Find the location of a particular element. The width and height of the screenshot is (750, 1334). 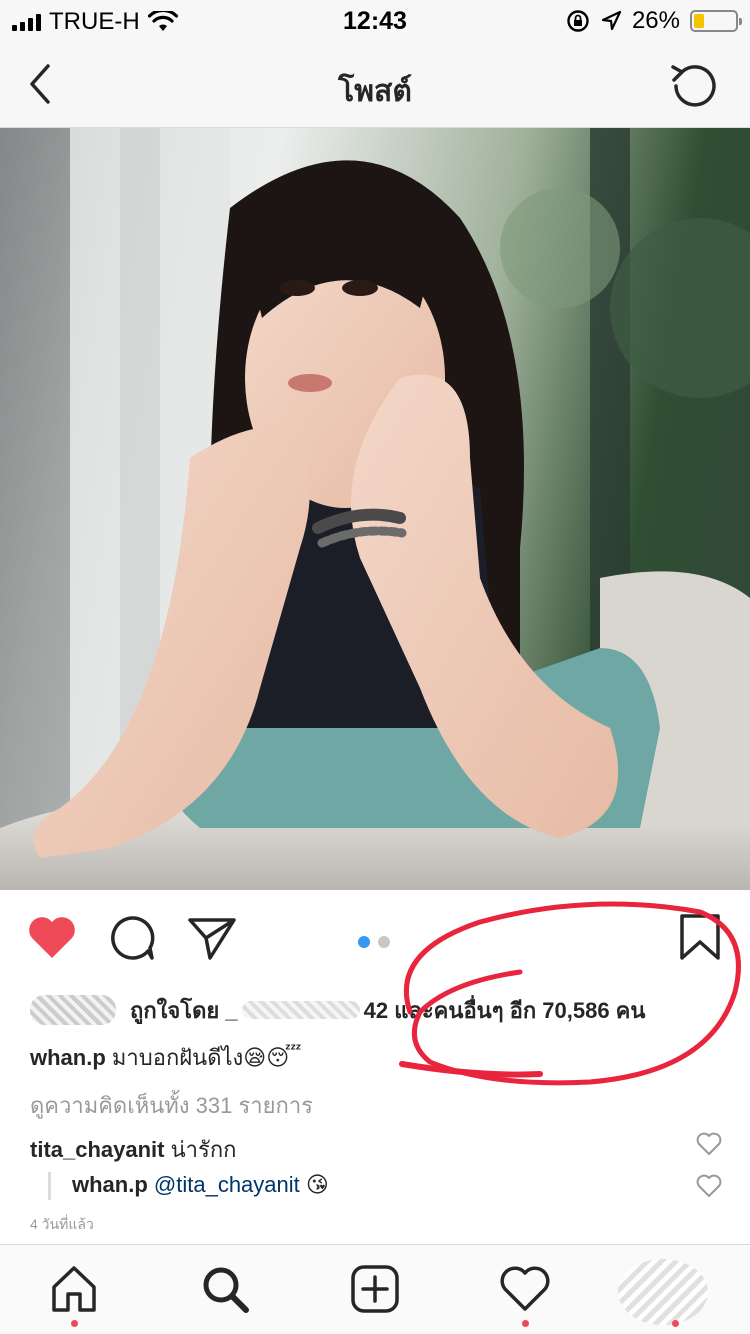

status-bar: TRUE-H 12:43 26% is located at coordinates (375, 20).